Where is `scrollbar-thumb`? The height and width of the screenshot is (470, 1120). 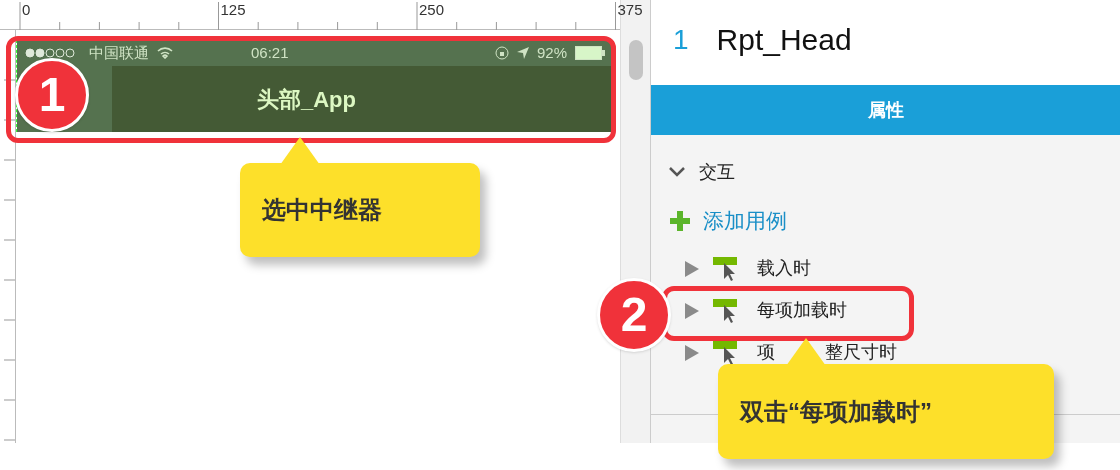 scrollbar-thumb is located at coordinates (635, 60).